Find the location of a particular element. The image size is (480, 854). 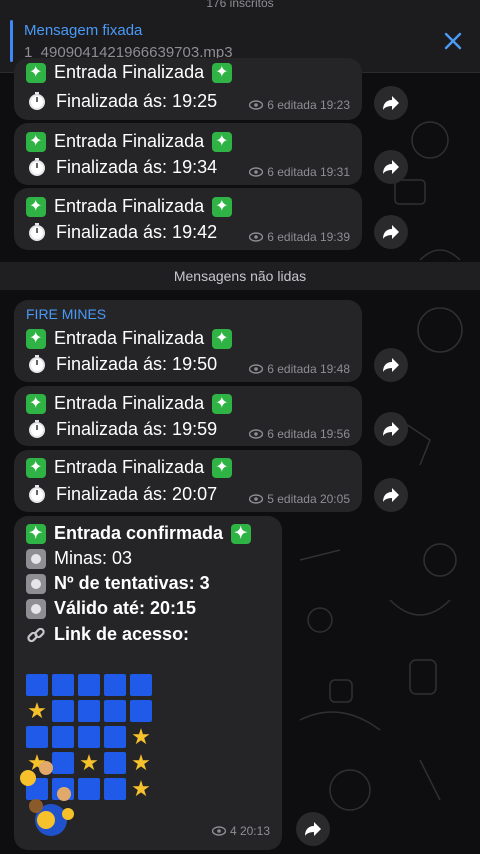

message-text: Finalizada ás: 19:25 is located at coordinates (137, 100).